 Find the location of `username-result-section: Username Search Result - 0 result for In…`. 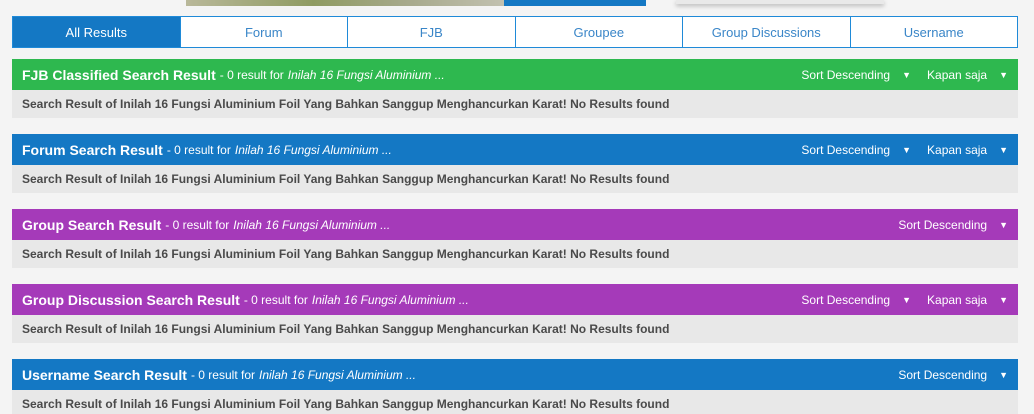

username-result-section: Username Search Result - 0 result for In… is located at coordinates (515, 386).